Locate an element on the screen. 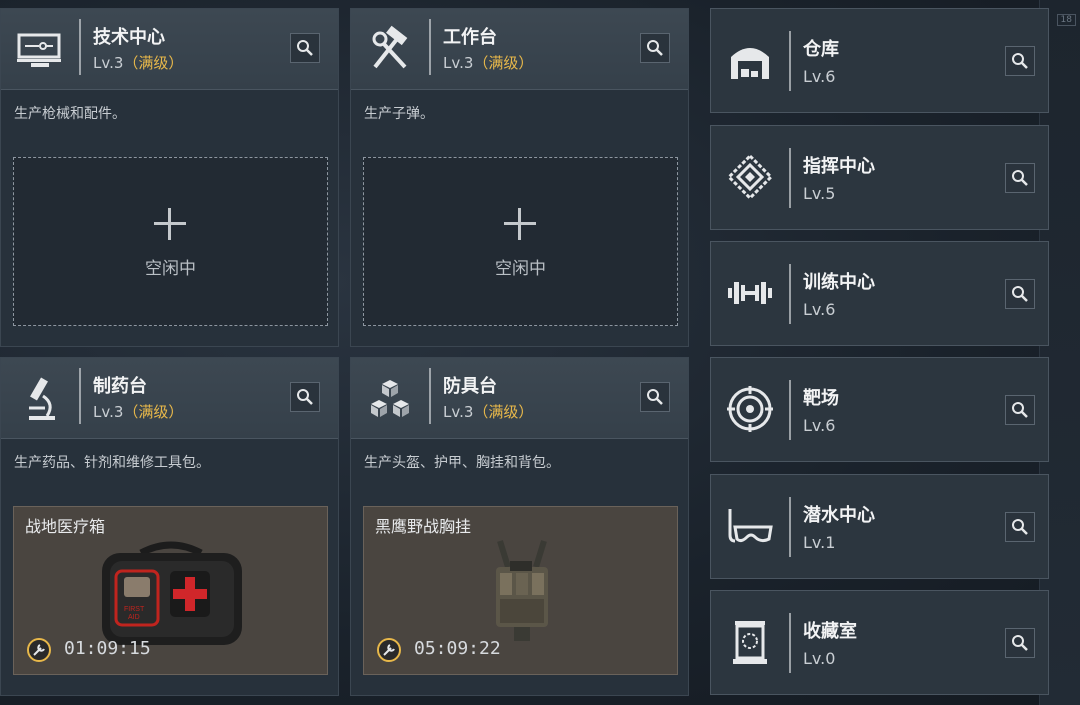 This screenshot has height=705, width=1080. product-name: 战地医疗箱 is located at coordinates (65, 526).